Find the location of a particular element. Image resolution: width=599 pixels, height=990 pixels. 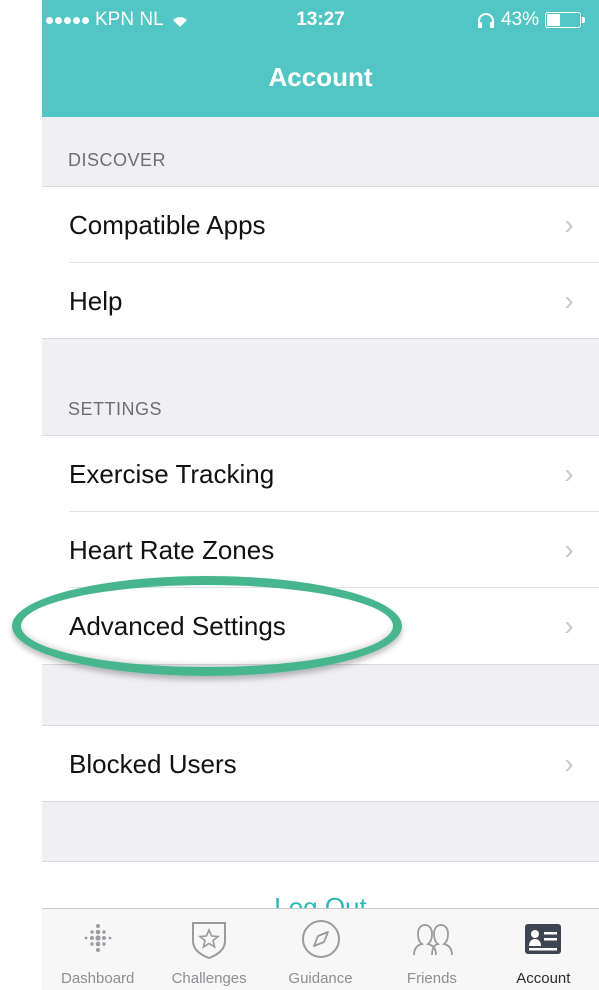

list-item-label: Compatible Apps is located at coordinates (167, 224).